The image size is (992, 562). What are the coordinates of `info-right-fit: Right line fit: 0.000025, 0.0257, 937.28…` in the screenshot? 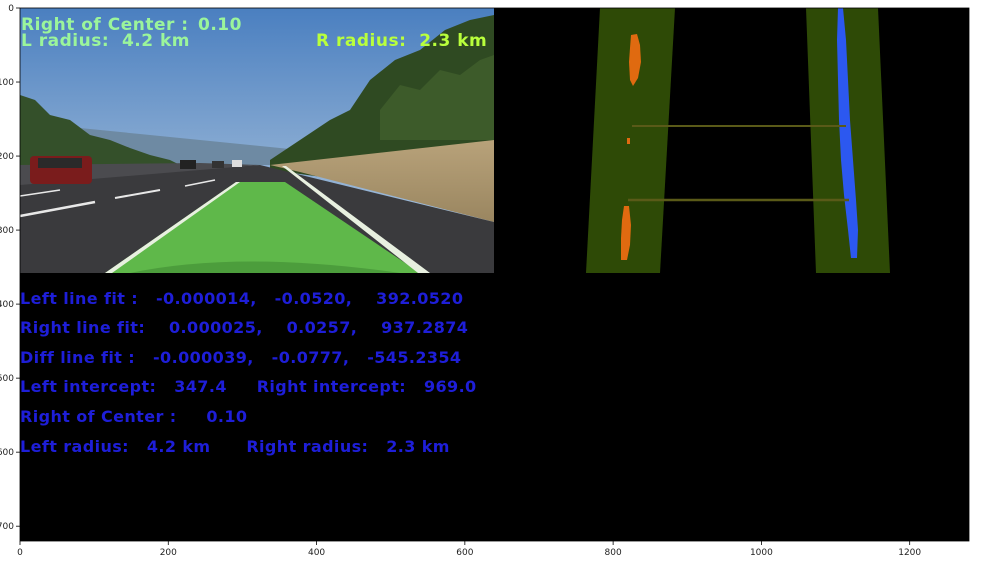 It's located at (244, 327).